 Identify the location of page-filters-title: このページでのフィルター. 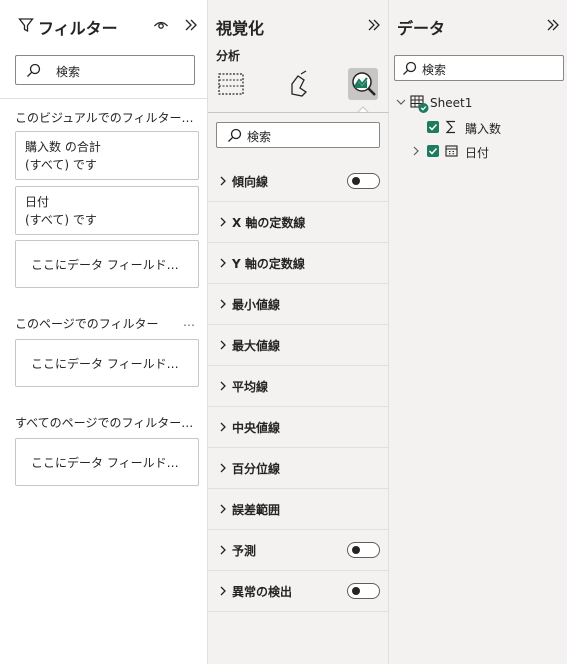
(87, 324).